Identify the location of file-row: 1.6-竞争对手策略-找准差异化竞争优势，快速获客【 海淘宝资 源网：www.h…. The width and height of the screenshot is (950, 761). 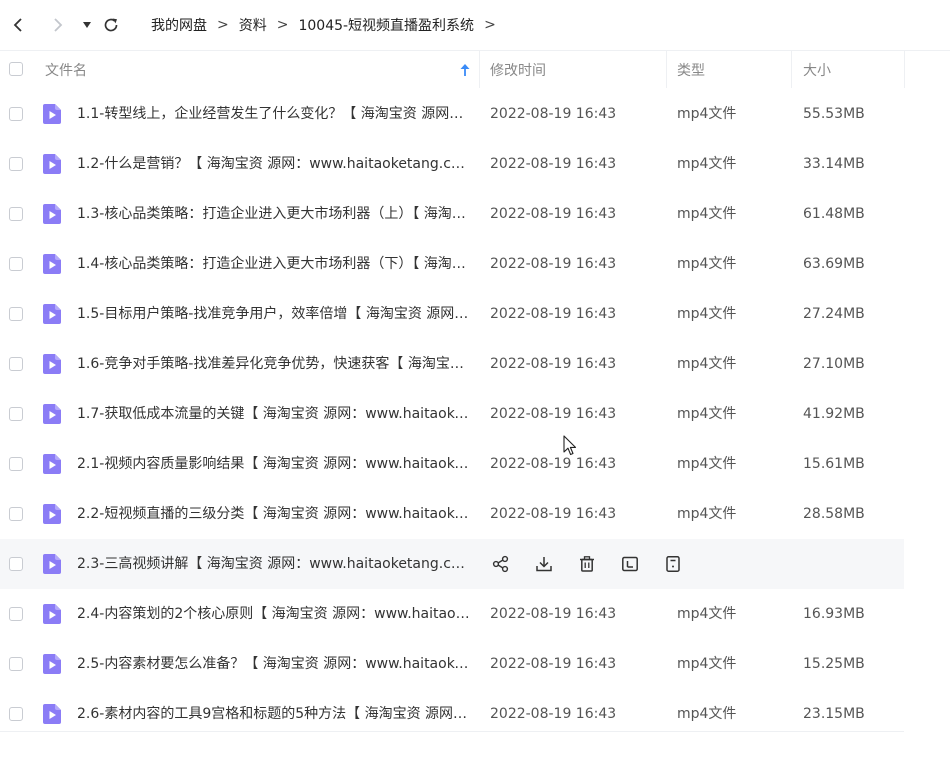
(452, 364).